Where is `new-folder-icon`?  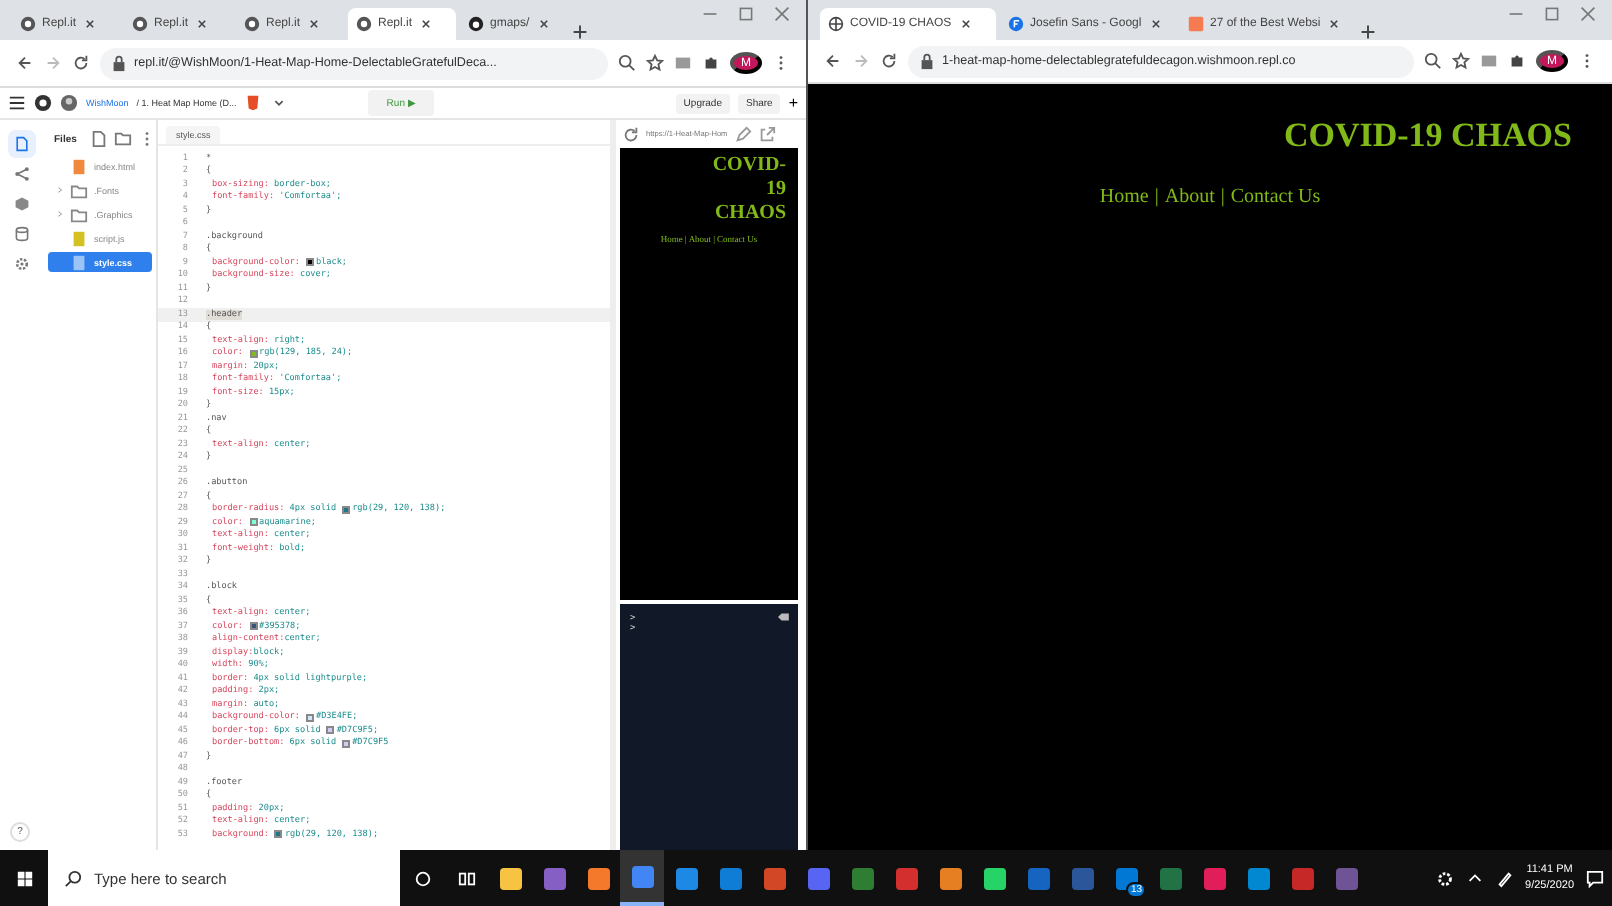 new-folder-icon is located at coordinates (123, 139).